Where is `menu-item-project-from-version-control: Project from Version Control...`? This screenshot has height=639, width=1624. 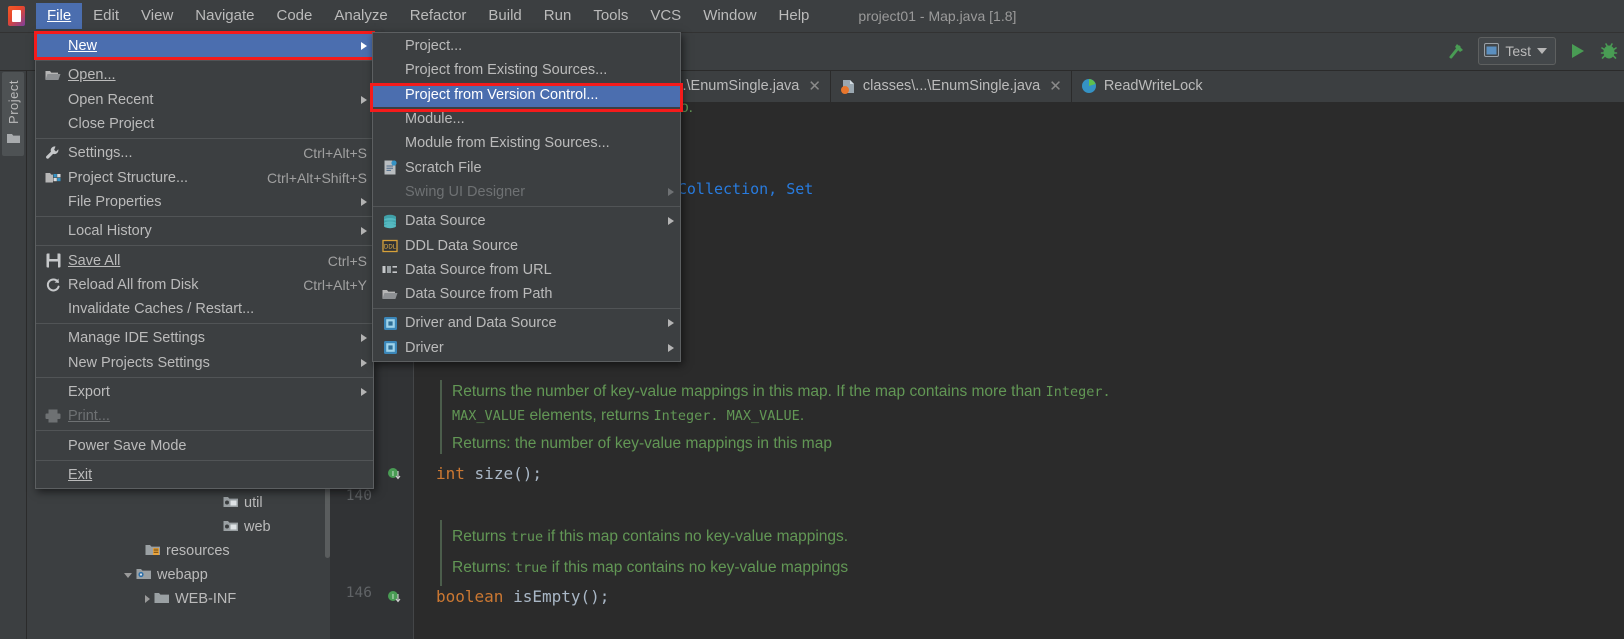 menu-item-project-from-version-control: Project from Version Control... is located at coordinates (526, 94).